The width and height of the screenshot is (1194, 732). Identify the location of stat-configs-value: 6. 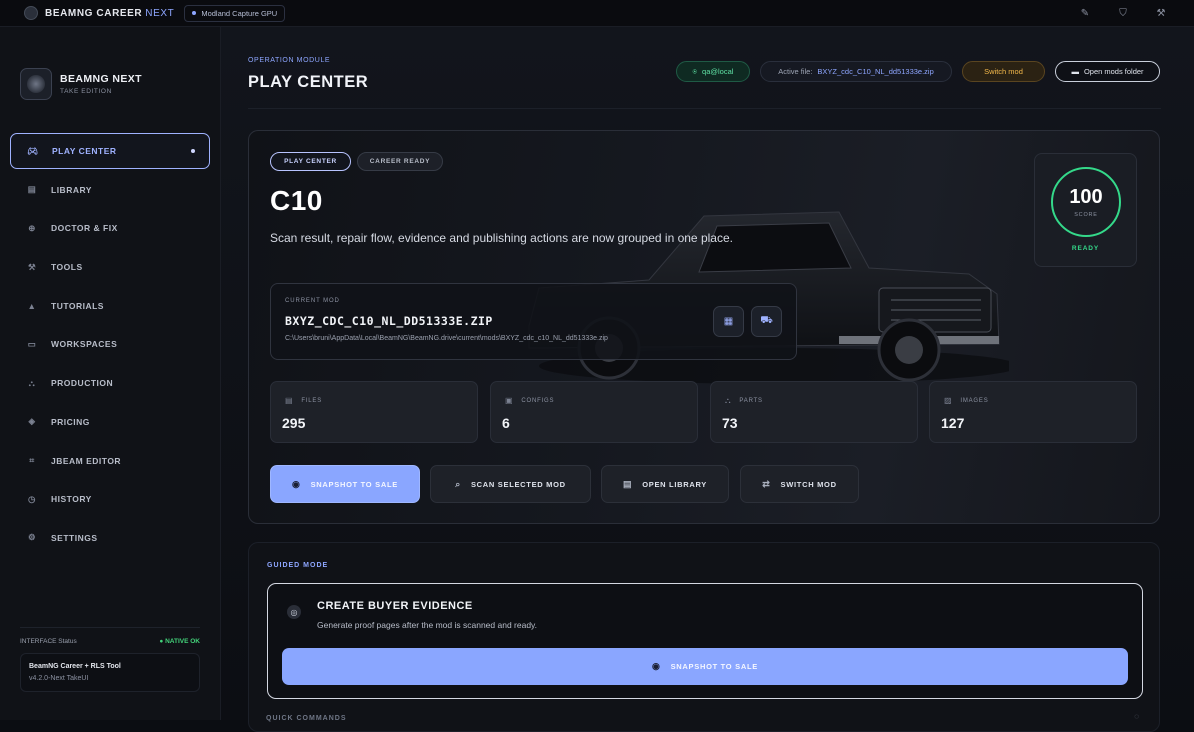
(506, 423).